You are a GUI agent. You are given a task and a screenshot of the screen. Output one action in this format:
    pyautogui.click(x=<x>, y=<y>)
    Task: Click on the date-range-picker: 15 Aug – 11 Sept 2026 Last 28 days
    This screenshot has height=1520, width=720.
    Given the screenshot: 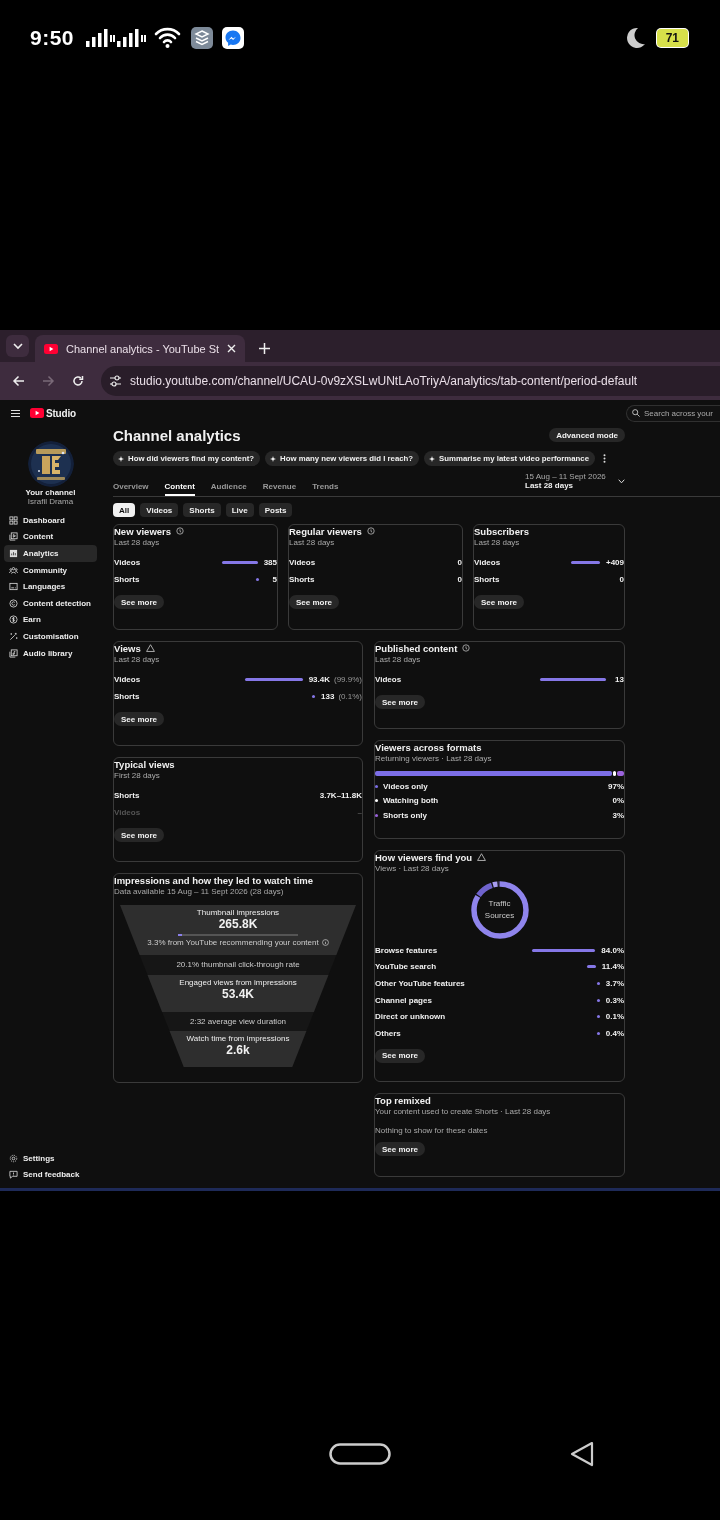 What is the action you would take?
    pyautogui.click(x=575, y=481)
    